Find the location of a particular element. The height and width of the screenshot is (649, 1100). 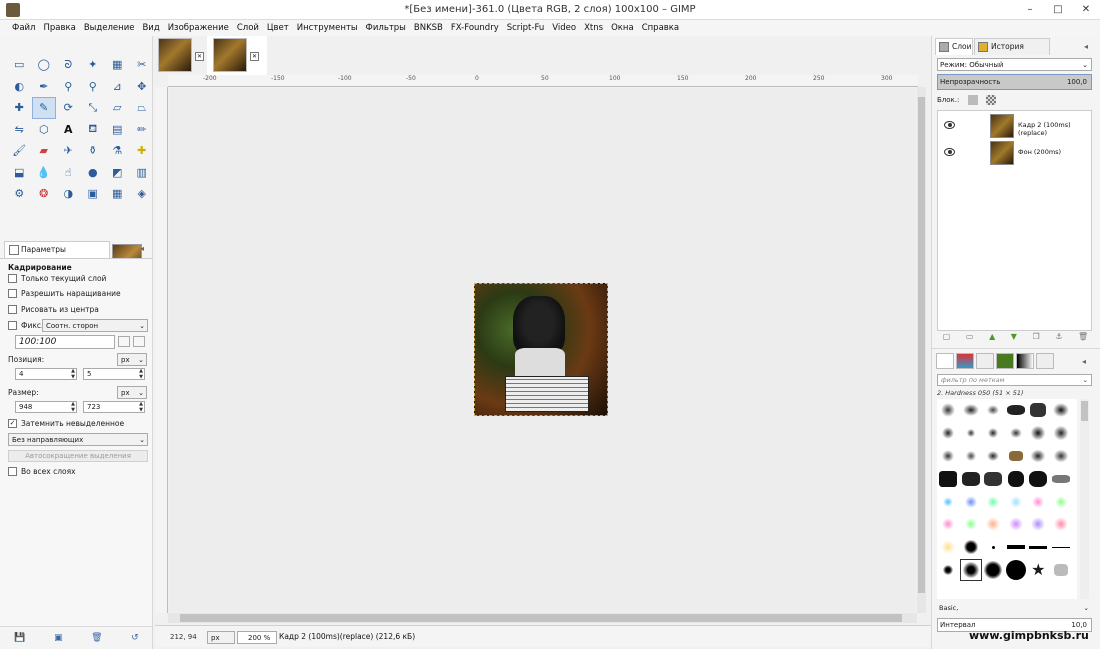

image-layer-preview is located at coordinates (541, 349).